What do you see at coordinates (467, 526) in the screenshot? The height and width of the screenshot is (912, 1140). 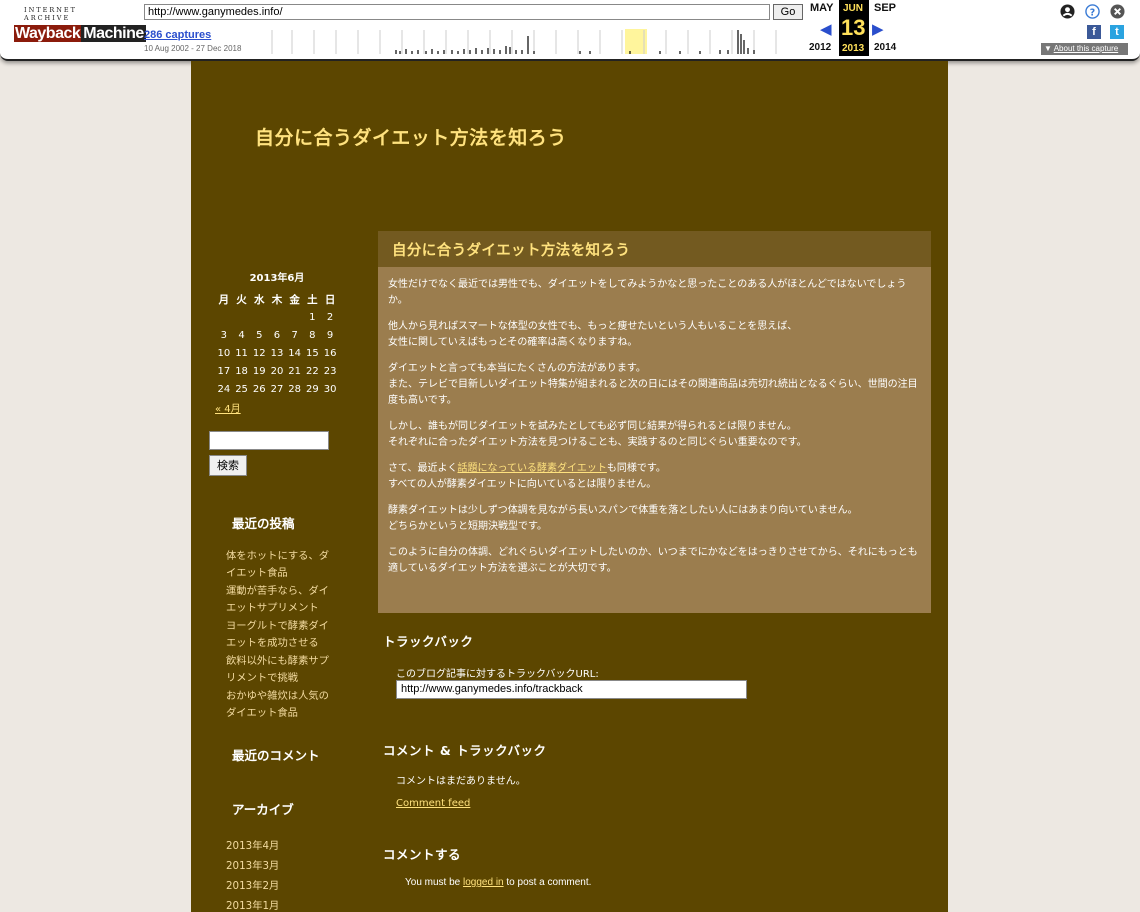 I see `post-line: どちらかというと短期決戦型です。` at bounding box center [467, 526].